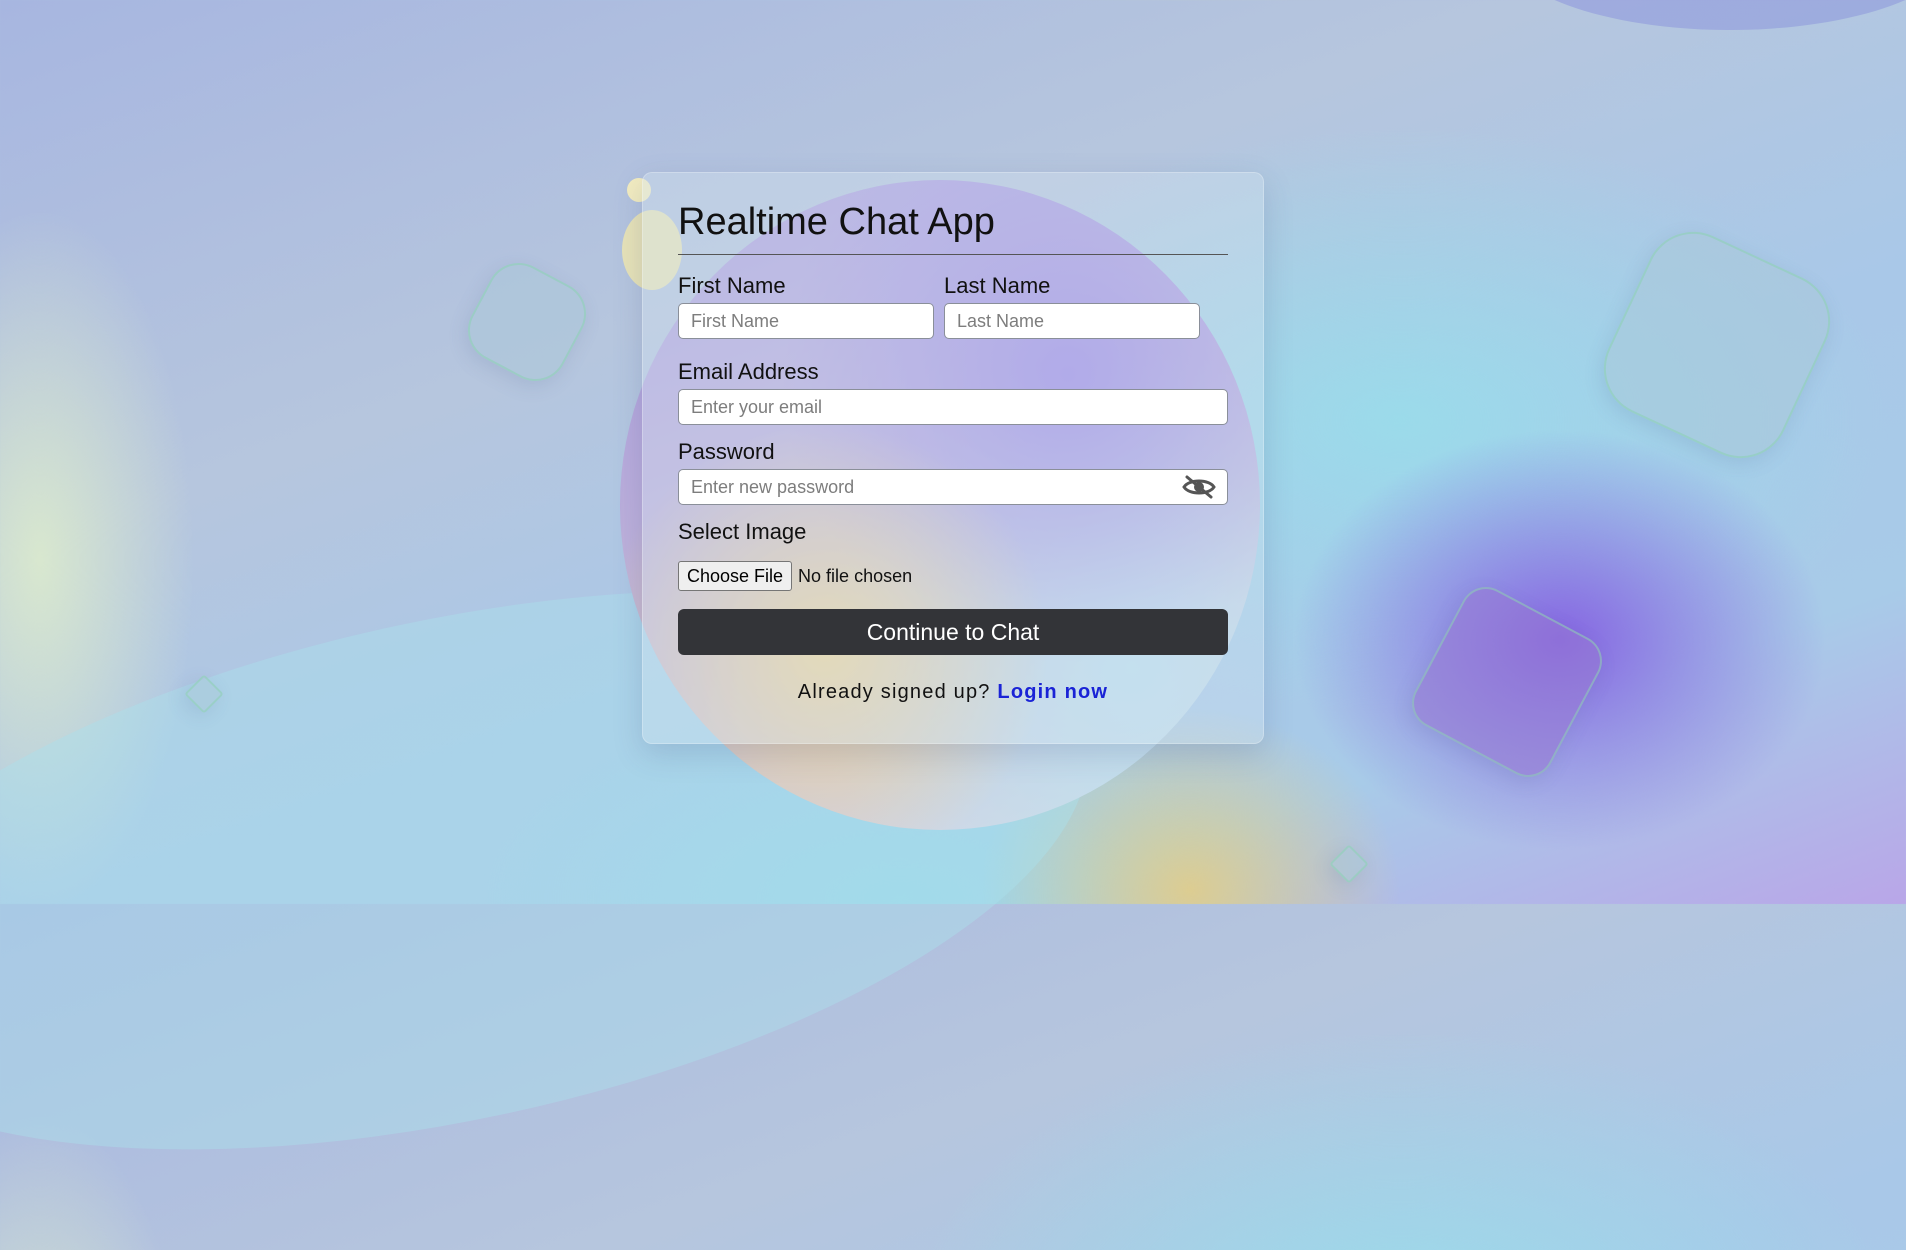 The image size is (1906, 1250). Describe the element at coordinates (953, 555) in the screenshot. I see `image-group: Select Image Choose File No file chosen` at that location.